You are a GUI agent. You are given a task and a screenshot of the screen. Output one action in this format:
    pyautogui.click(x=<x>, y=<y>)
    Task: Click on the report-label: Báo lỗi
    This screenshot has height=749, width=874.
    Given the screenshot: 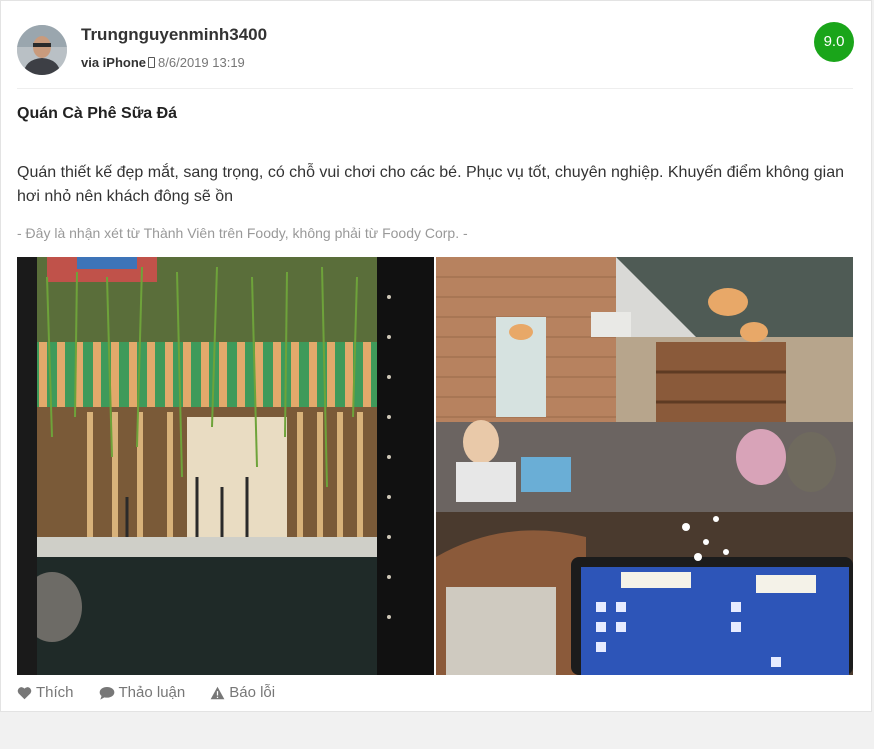 What is the action you would take?
    pyautogui.click(x=252, y=692)
    